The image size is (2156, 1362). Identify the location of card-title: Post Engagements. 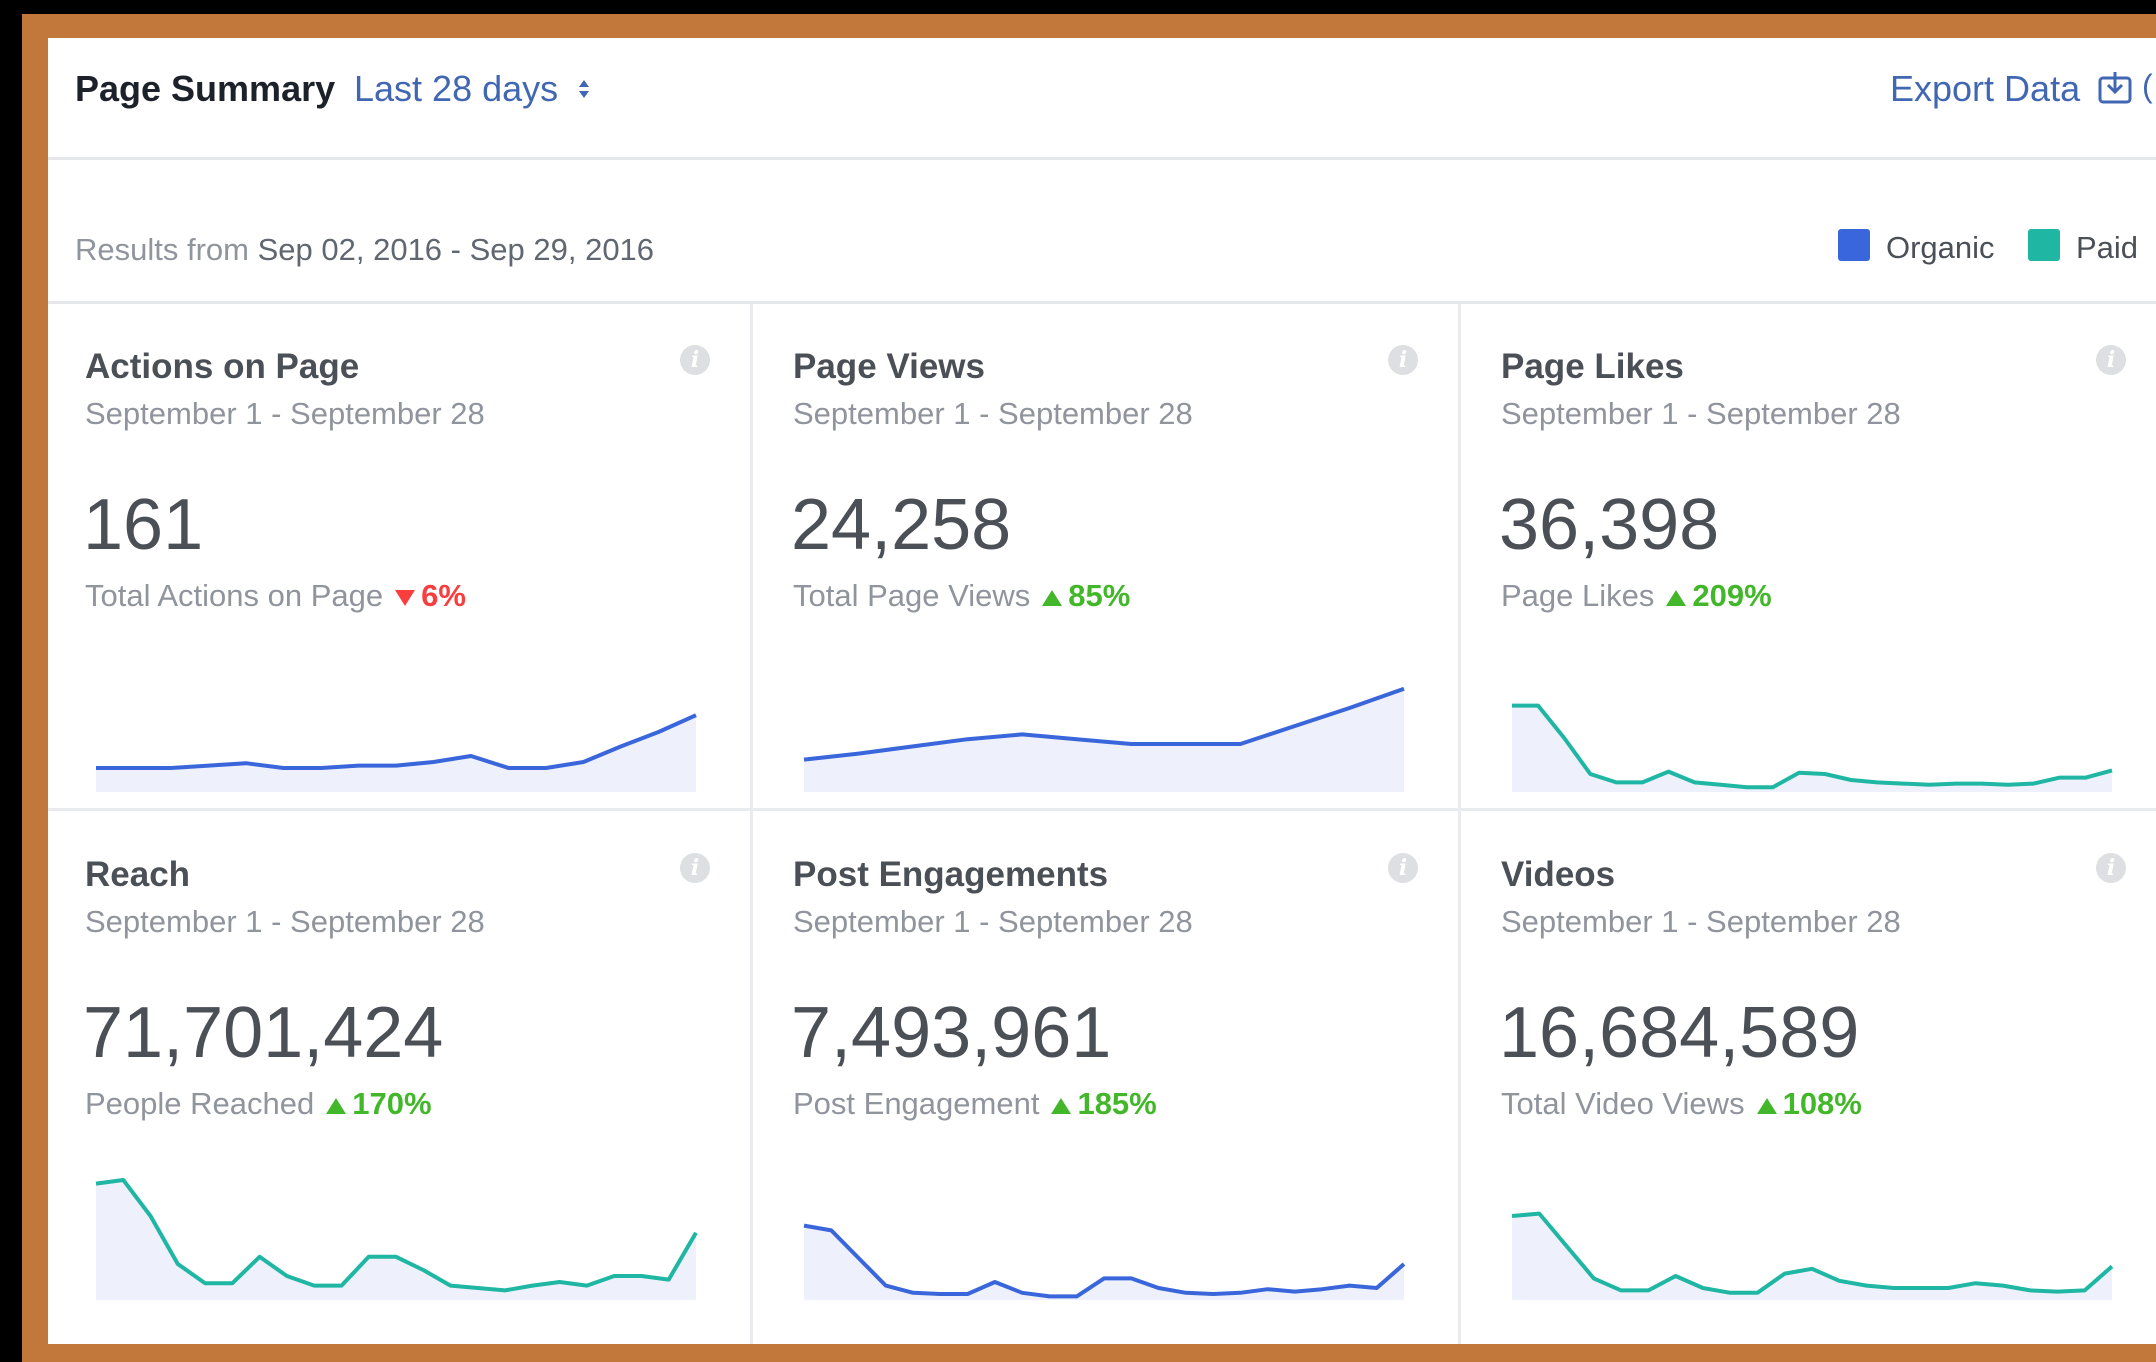
(951, 874).